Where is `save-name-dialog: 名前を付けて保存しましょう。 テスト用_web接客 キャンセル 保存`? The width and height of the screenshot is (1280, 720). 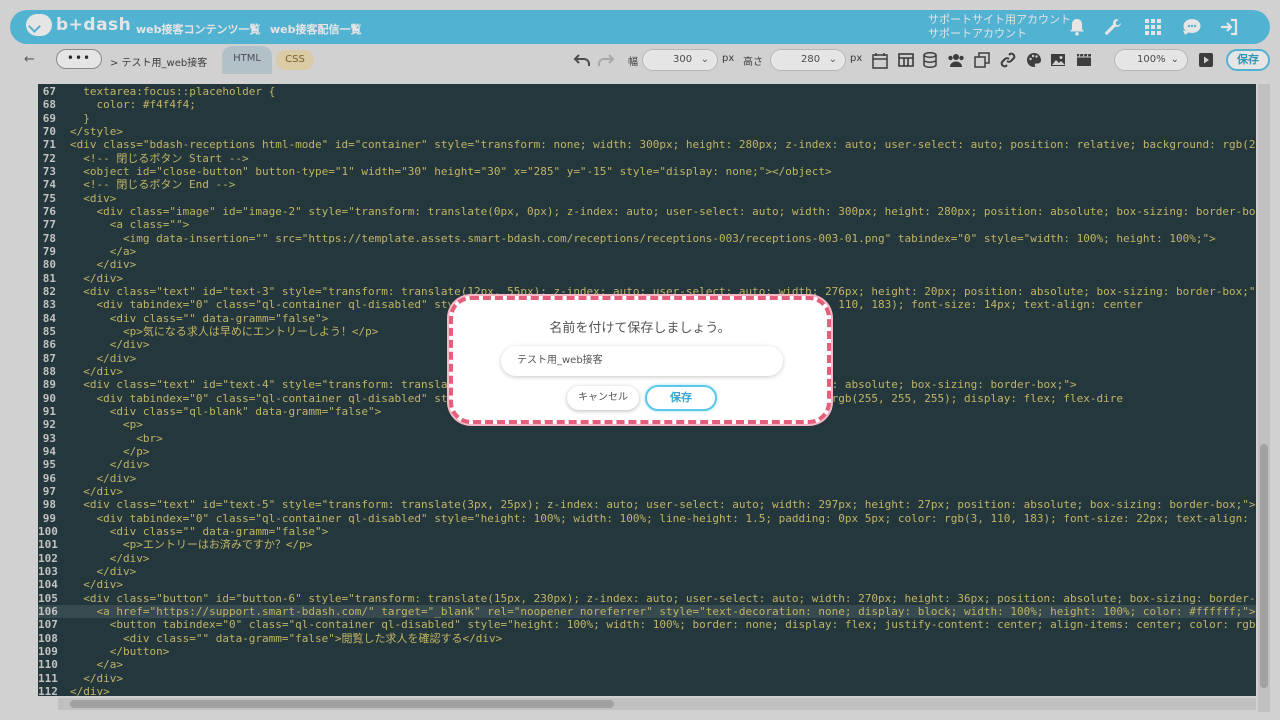
save-name-dialog: 名前を付けて保存しましょう。 テスト用_web接客 キャンセル 保存 is located at coordinates (640, 360).